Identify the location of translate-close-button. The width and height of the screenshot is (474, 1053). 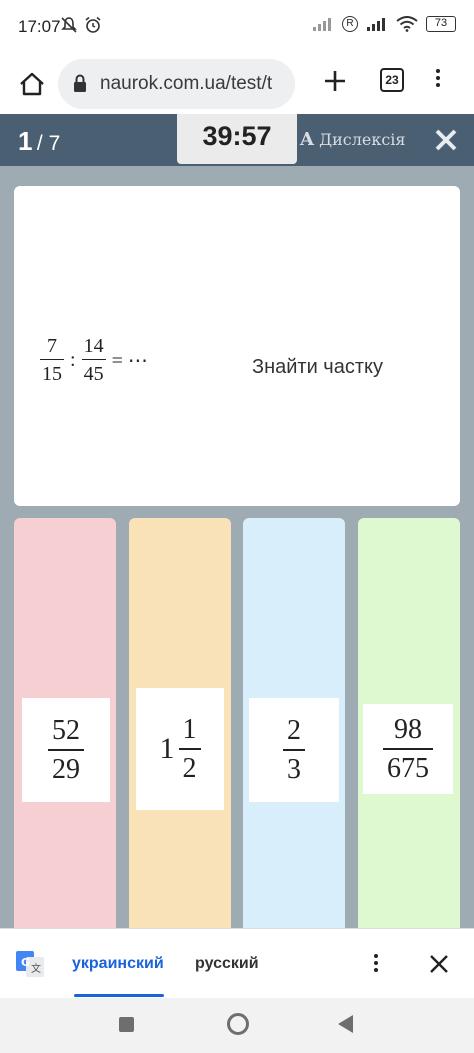
(439, 964).